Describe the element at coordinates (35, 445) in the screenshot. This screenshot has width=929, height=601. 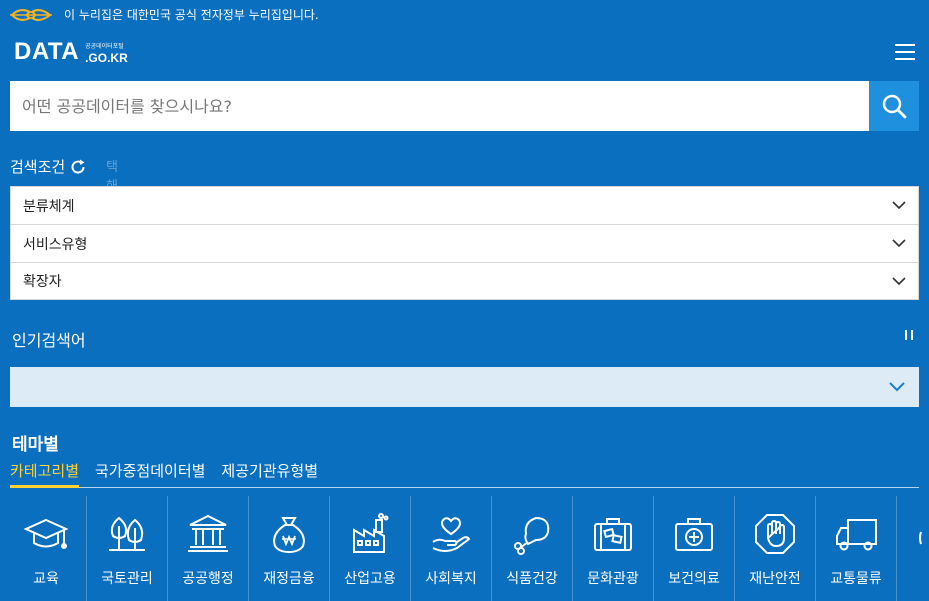
I see `theme-title: 테마별` at that location.